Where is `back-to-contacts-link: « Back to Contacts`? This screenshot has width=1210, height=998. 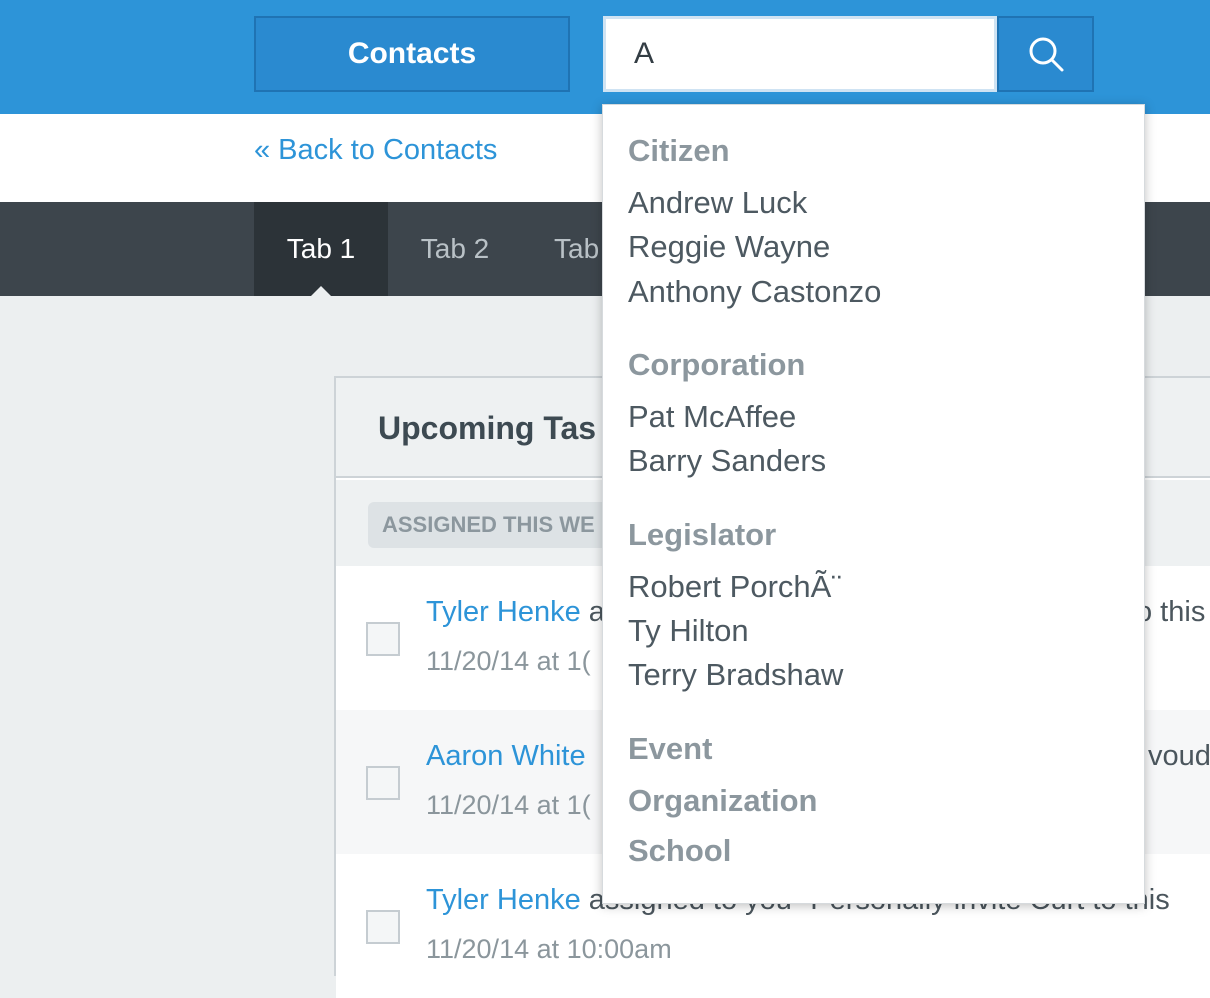 back-to-contacts-link: « Back to Contacts is located at coordinates (375, 150).